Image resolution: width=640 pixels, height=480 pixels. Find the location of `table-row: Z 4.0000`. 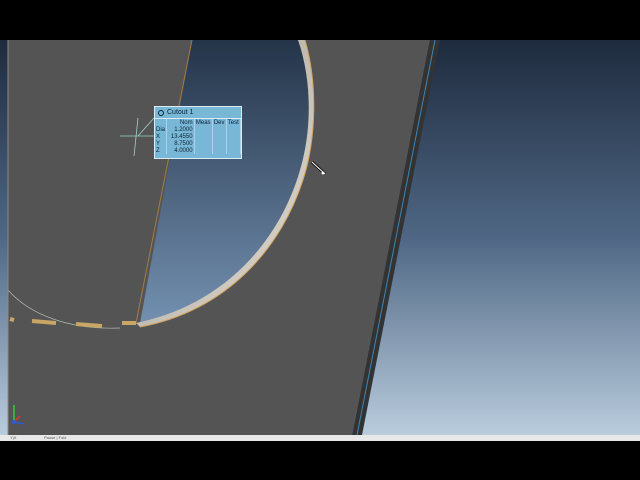

table-row: Z 4.0000 is located at coordinates (198, 150).